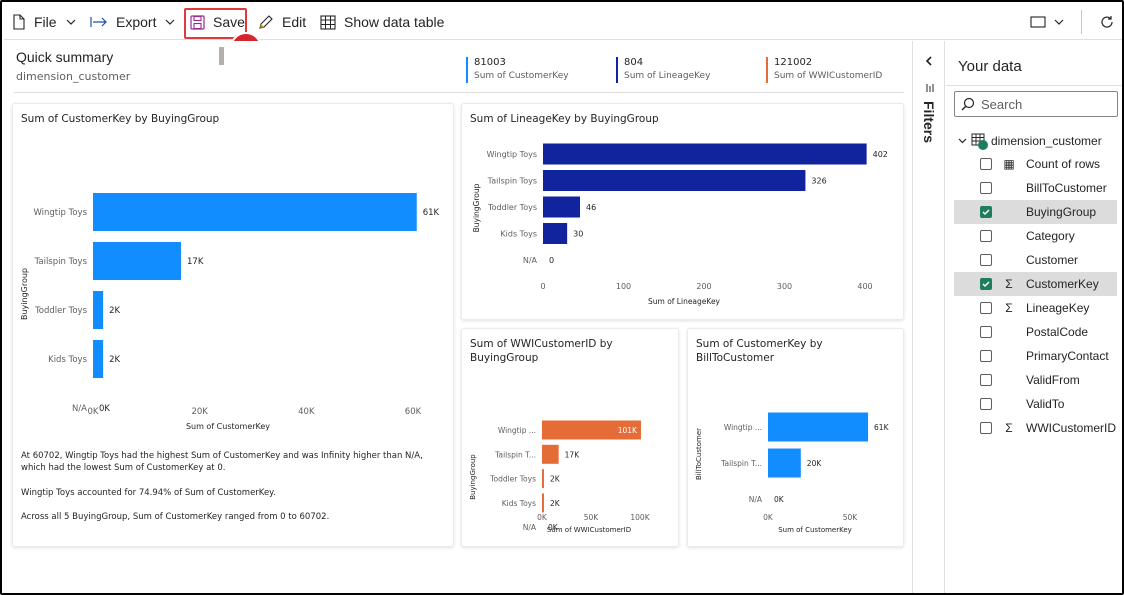  I want to click on export-menu: Export, so click(132, 22).